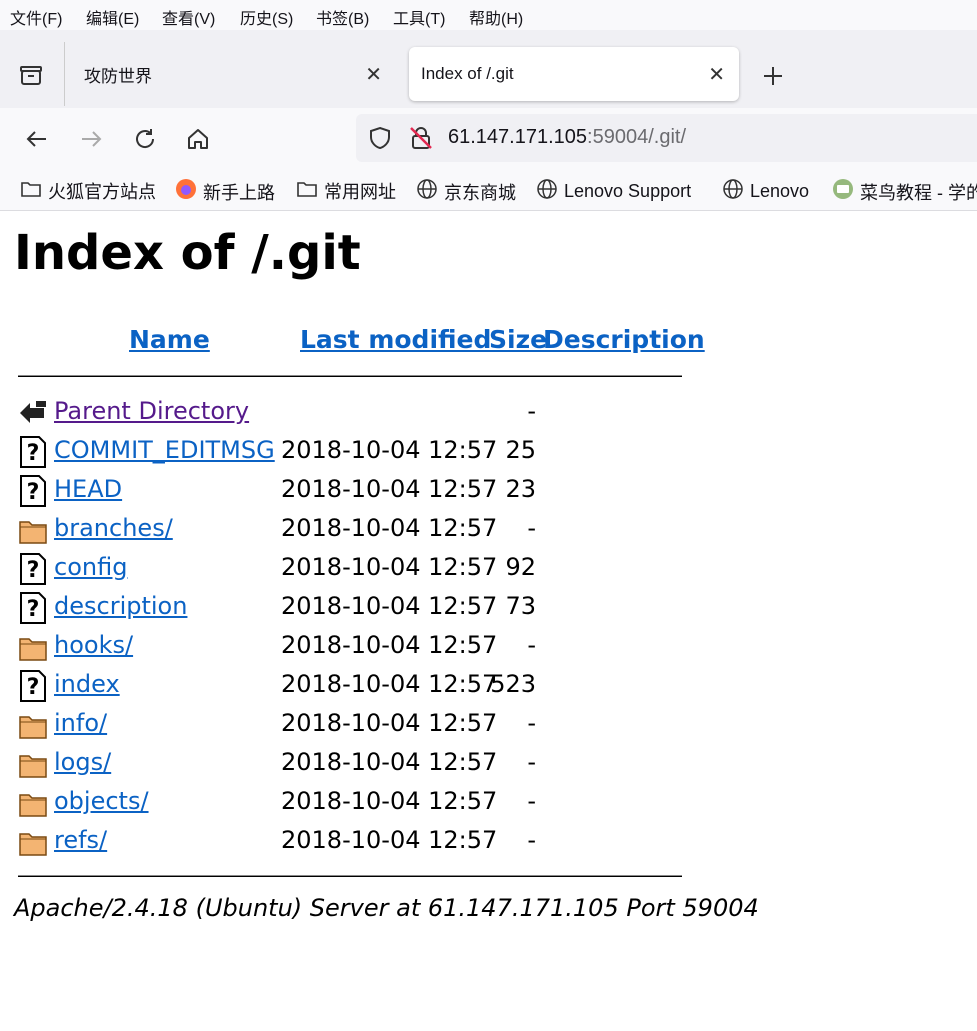  Describe the element at coordinates (380, 140) in the screenshot. I see `shield-icon` at that location.